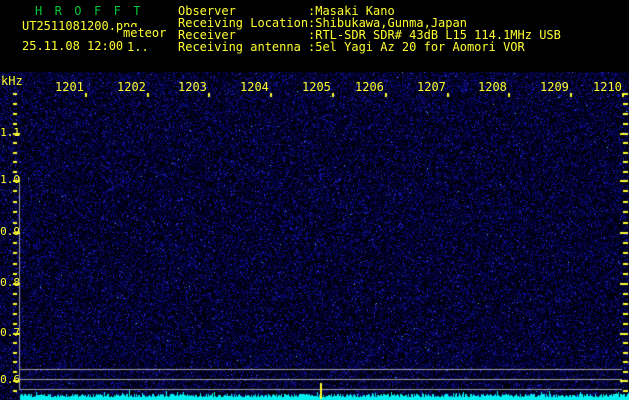 The height and width of the screenshot is (400, 629). What do you see at coordinates (10, 332) in the screenshot?
I see `y-tick-label: 0.7` at bounding box center [10, 332].